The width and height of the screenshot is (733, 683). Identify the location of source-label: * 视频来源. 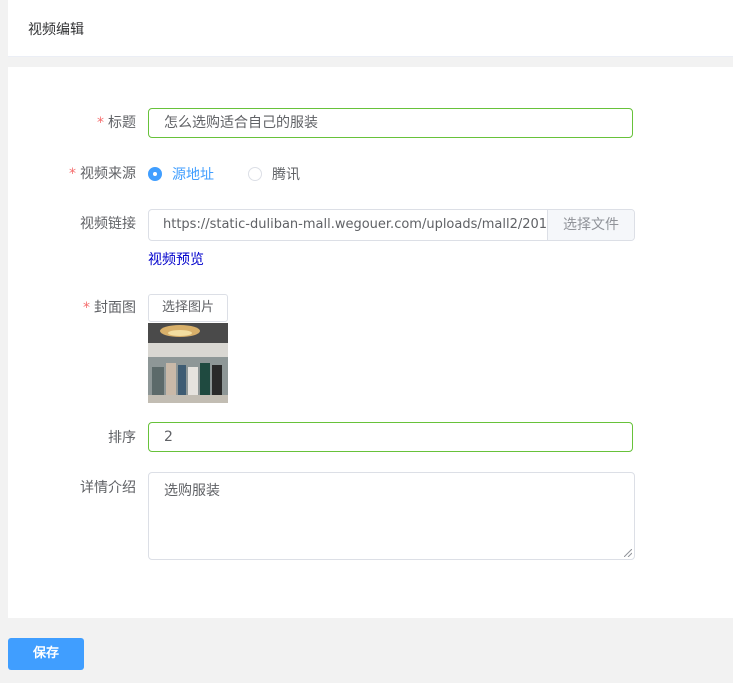
(102, 174).